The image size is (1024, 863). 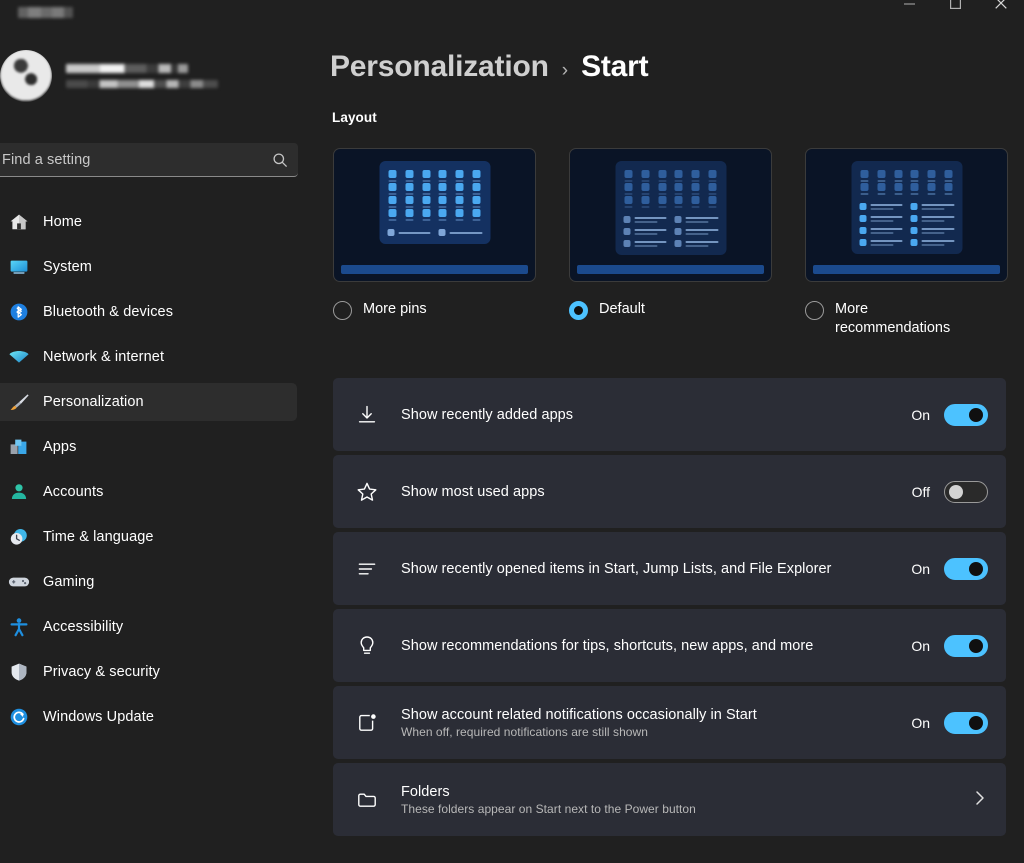 What do you see at coordinates (981, 799) in the screenshot?
I see `chevron-right-icon` at bounding box center [981, 799].